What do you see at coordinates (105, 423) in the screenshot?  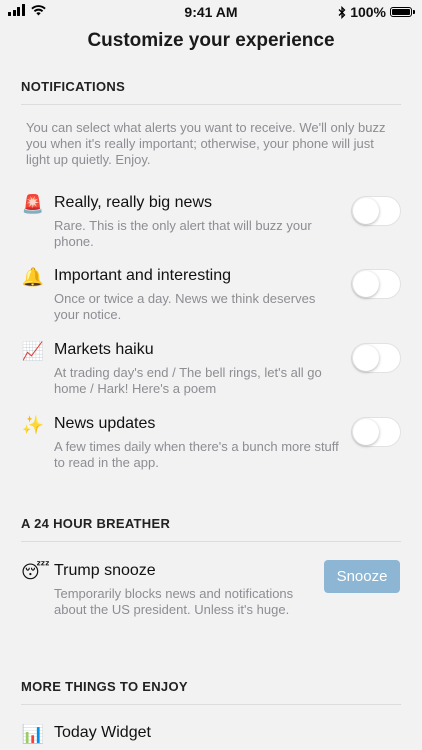 I see `notification-title: News updates` at bounding box center [105, 423].